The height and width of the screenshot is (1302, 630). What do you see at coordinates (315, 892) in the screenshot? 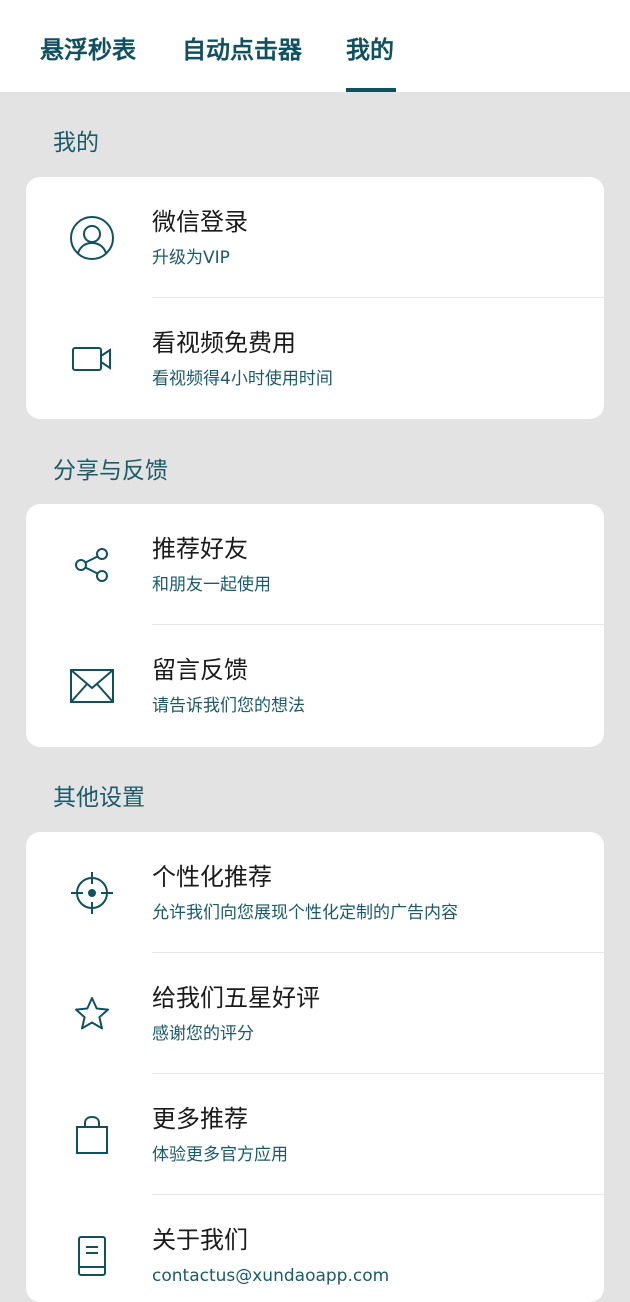
I see `list-item-personalized-recommend: 个性化推荐 允许我们向您展现个性化定制的广告内容` at bounding box center [315, 892].